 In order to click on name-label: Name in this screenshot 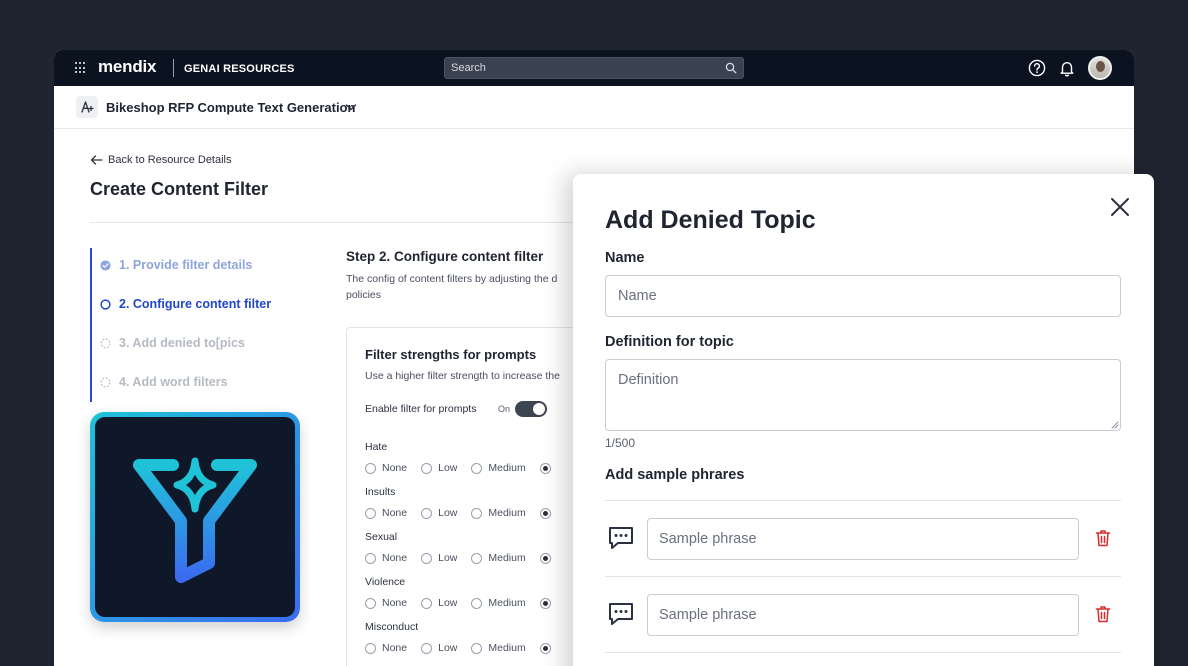, I will do `click(625, 258)`.